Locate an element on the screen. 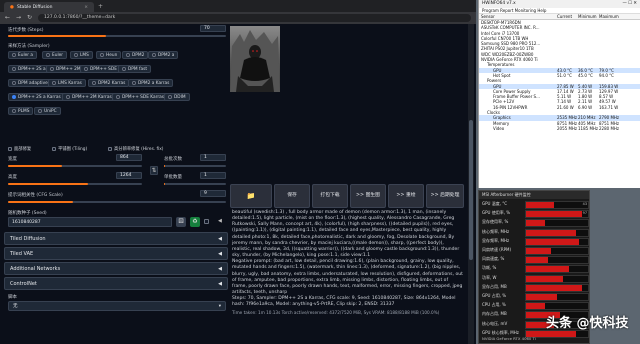 The width and height of the screenshot is (640, 344). sampler-option: UniPC is located at coordinates (47, 111).